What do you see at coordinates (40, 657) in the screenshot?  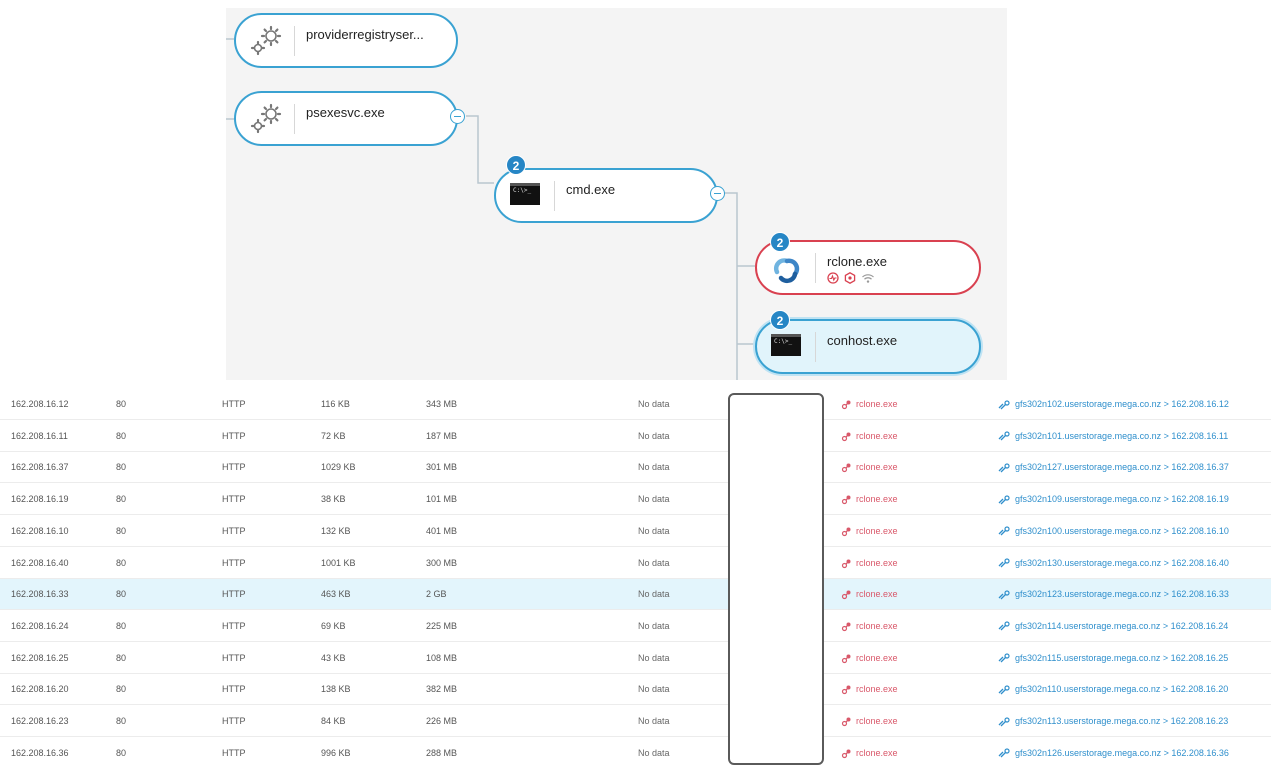 I see `ip-address-cell: 162.208.16.25` at bounding box center [40, 657].